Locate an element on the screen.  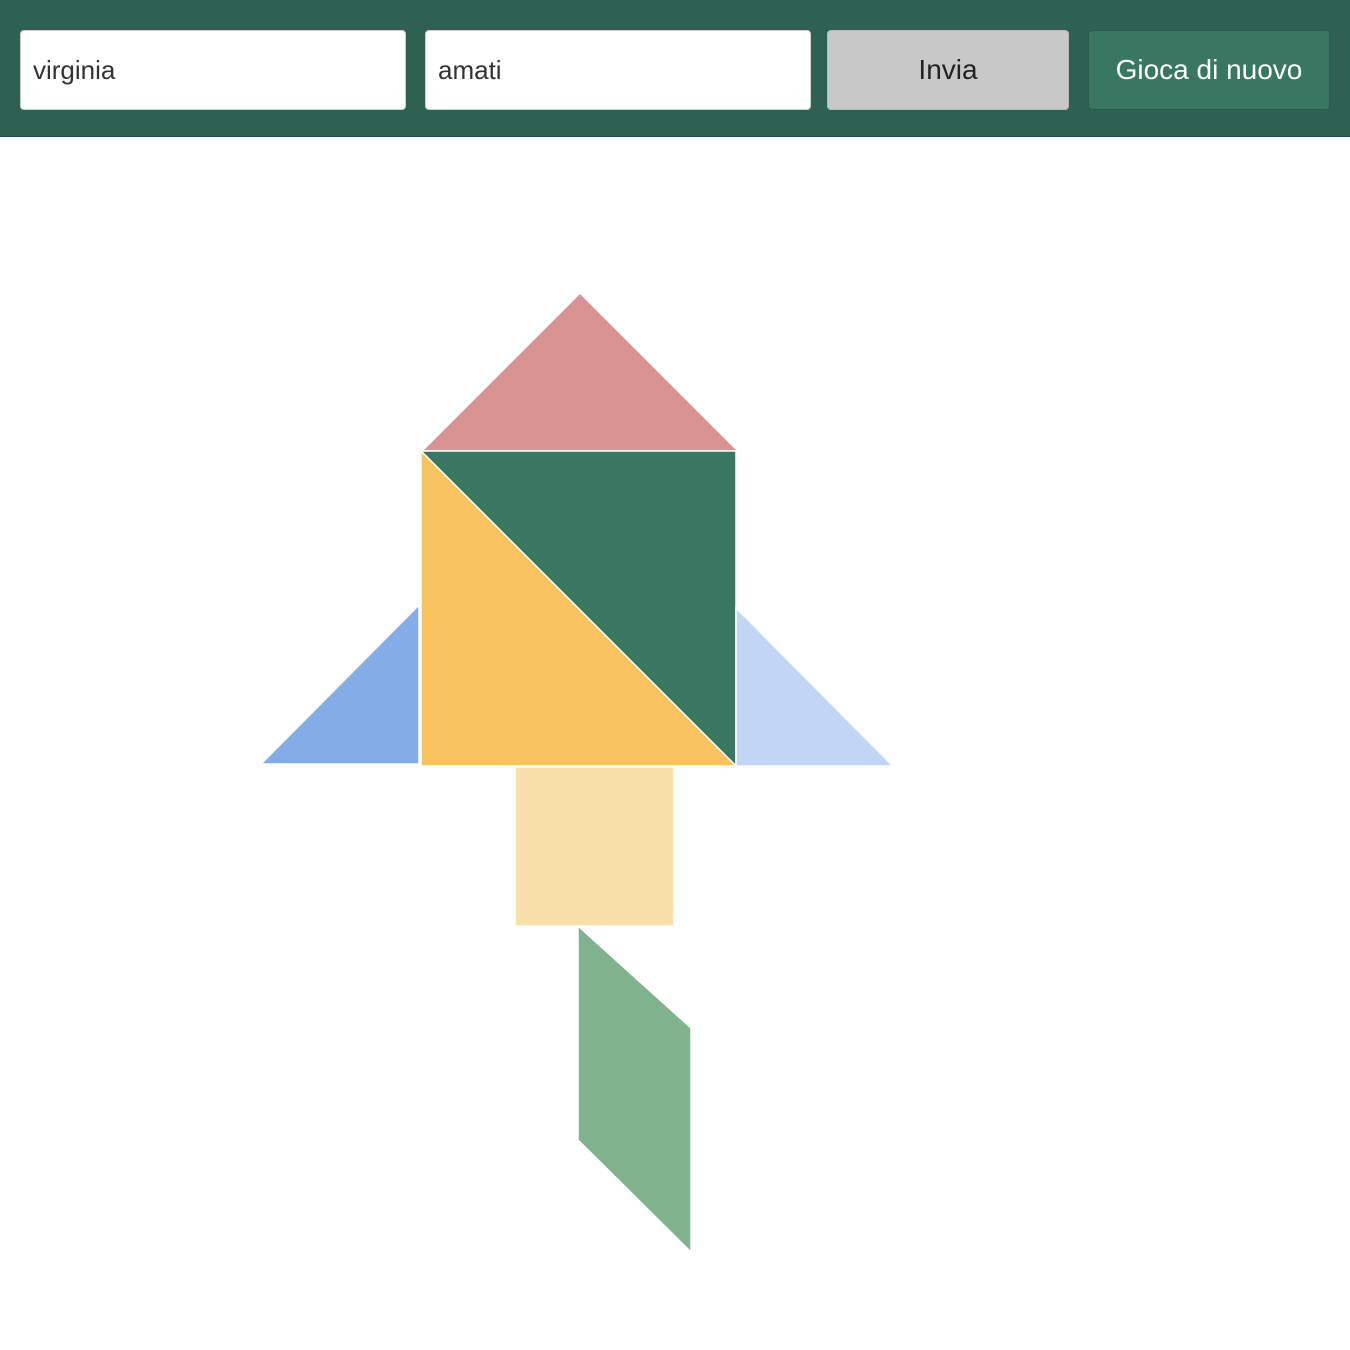
play-again-button: Gioca di nuovo is located at coordinates (1209, 70).